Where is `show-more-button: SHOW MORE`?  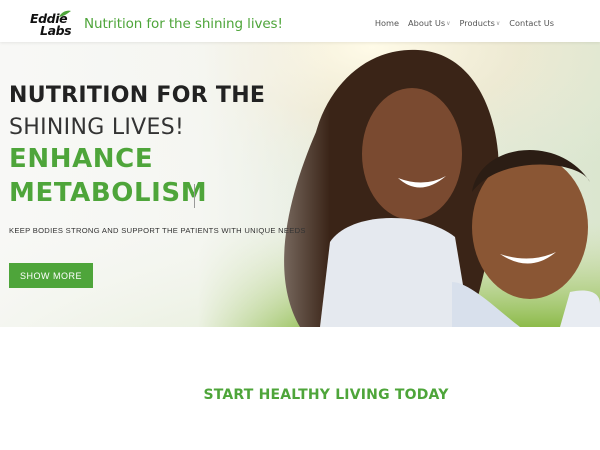 show-more-button: SHOW MORE is located at coordinates (51, 275).